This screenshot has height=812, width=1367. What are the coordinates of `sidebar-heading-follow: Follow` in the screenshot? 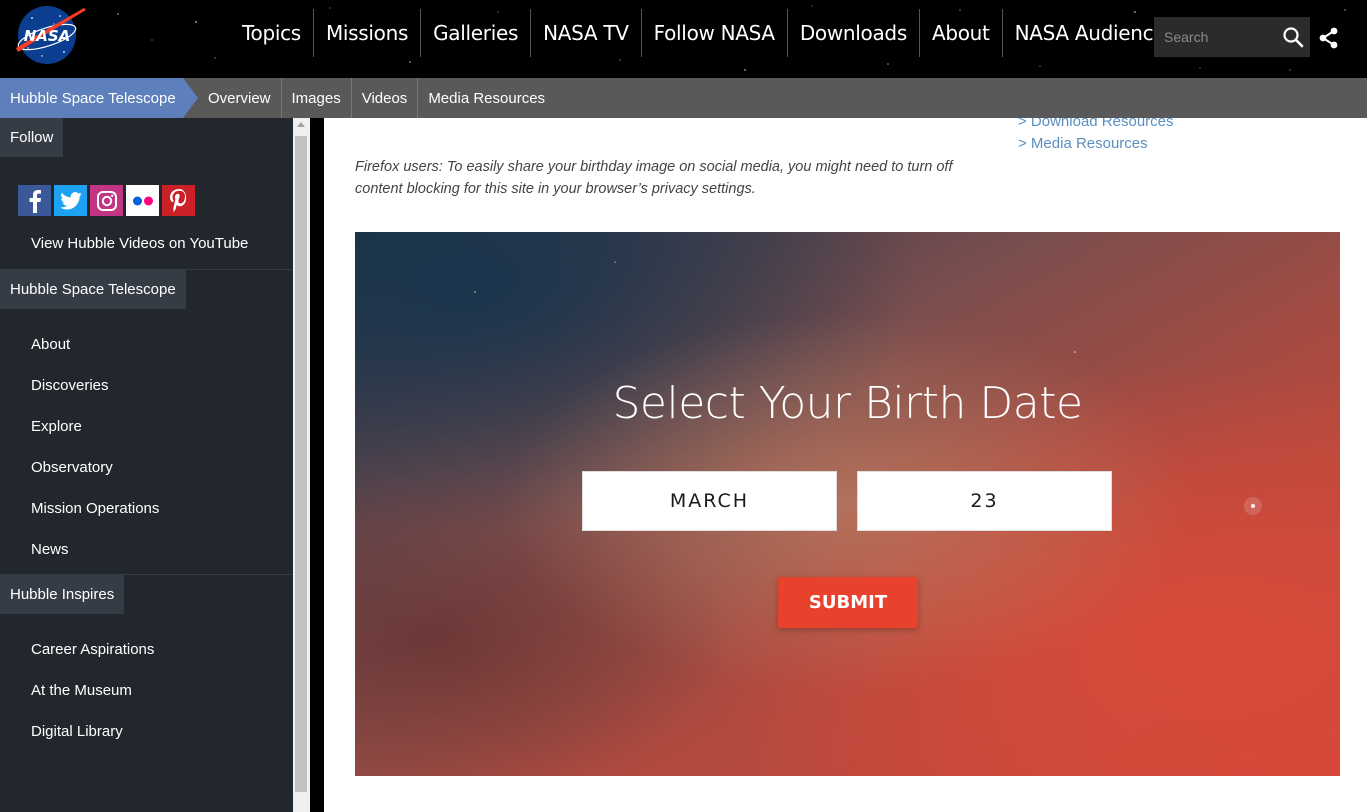 It's located at (32, 137).